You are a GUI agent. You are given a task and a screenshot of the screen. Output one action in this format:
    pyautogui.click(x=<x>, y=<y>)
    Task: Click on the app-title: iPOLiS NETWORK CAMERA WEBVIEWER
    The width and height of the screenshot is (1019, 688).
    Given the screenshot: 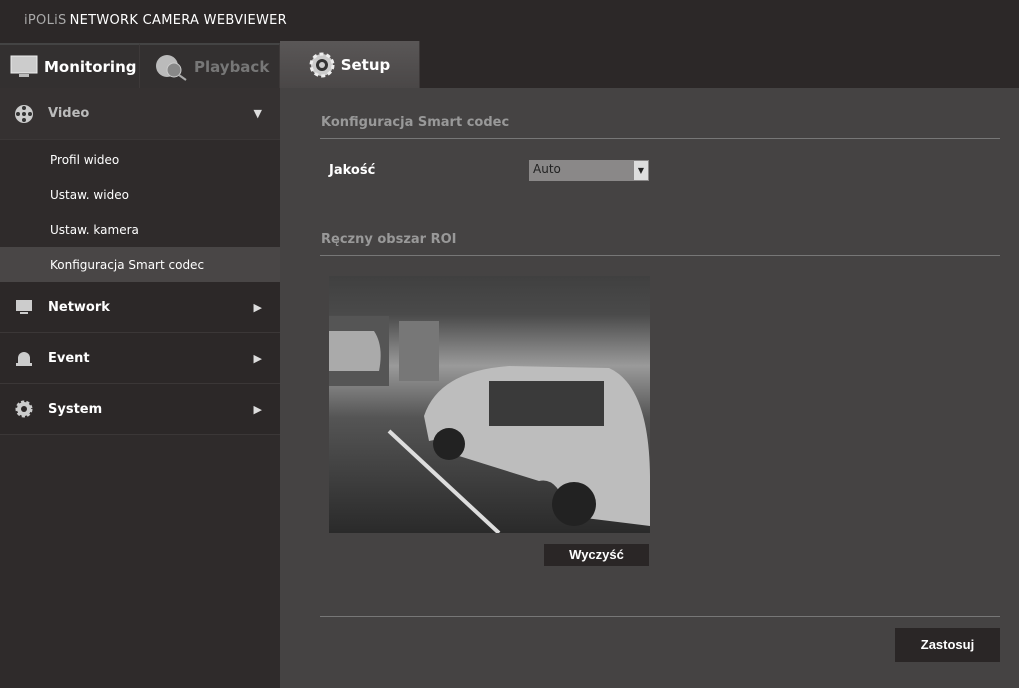 What is the action you would take?
    pyautogui.click(x=156, y=20)
    